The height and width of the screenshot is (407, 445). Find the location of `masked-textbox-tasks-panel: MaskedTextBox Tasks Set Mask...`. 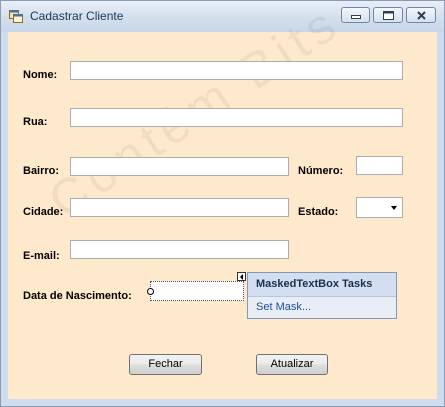

masked-textbox-tasks-panel: MaskedTextBox Tasks Set Mask... is located at coordinates (322, 295).